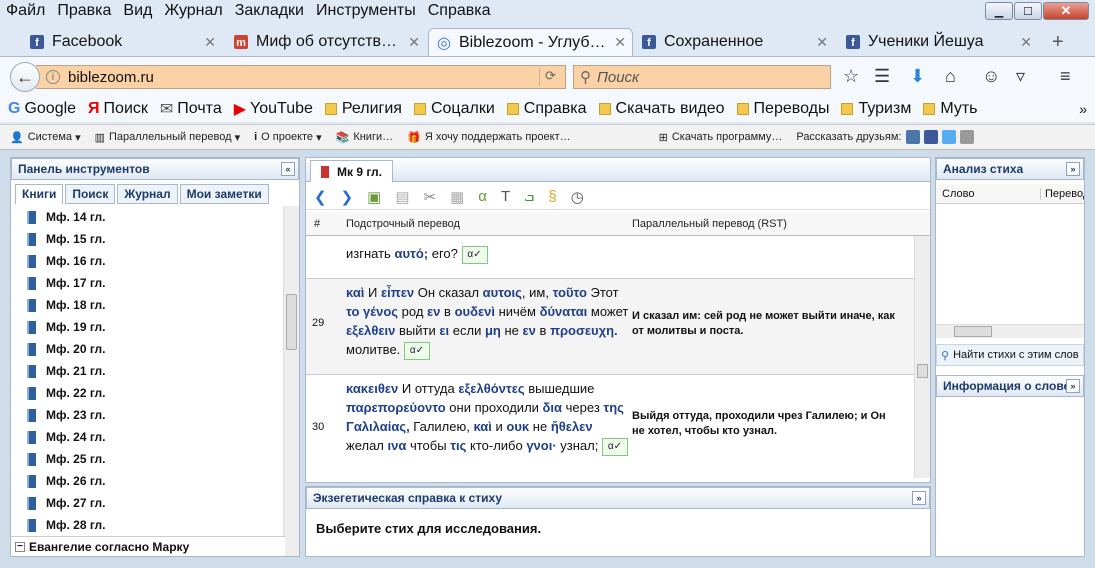  Describe the element at coordinates (1066, 11) in the screenshot. I see `close-window-button: ✕` at that location.